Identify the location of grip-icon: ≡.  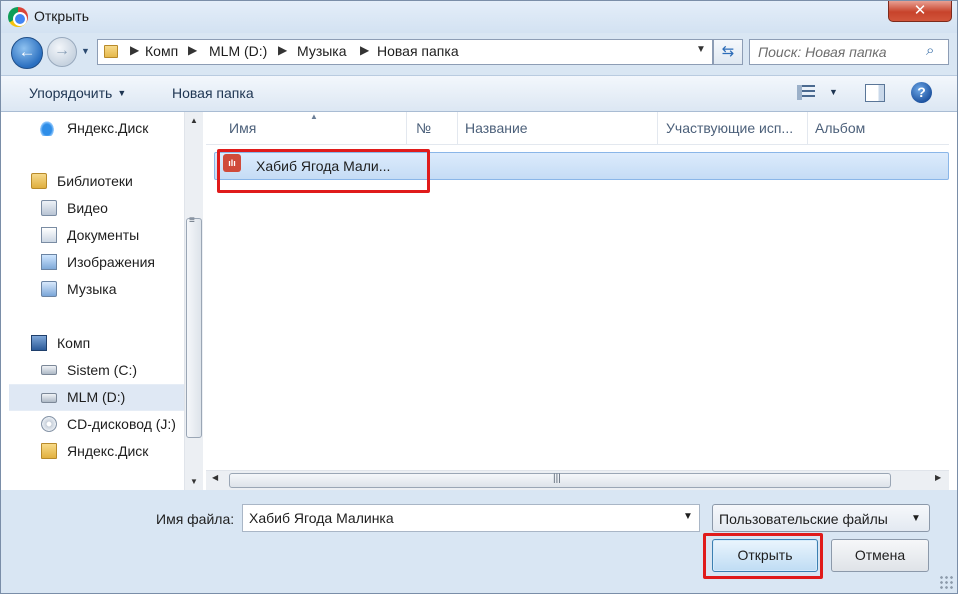
(192, 220).